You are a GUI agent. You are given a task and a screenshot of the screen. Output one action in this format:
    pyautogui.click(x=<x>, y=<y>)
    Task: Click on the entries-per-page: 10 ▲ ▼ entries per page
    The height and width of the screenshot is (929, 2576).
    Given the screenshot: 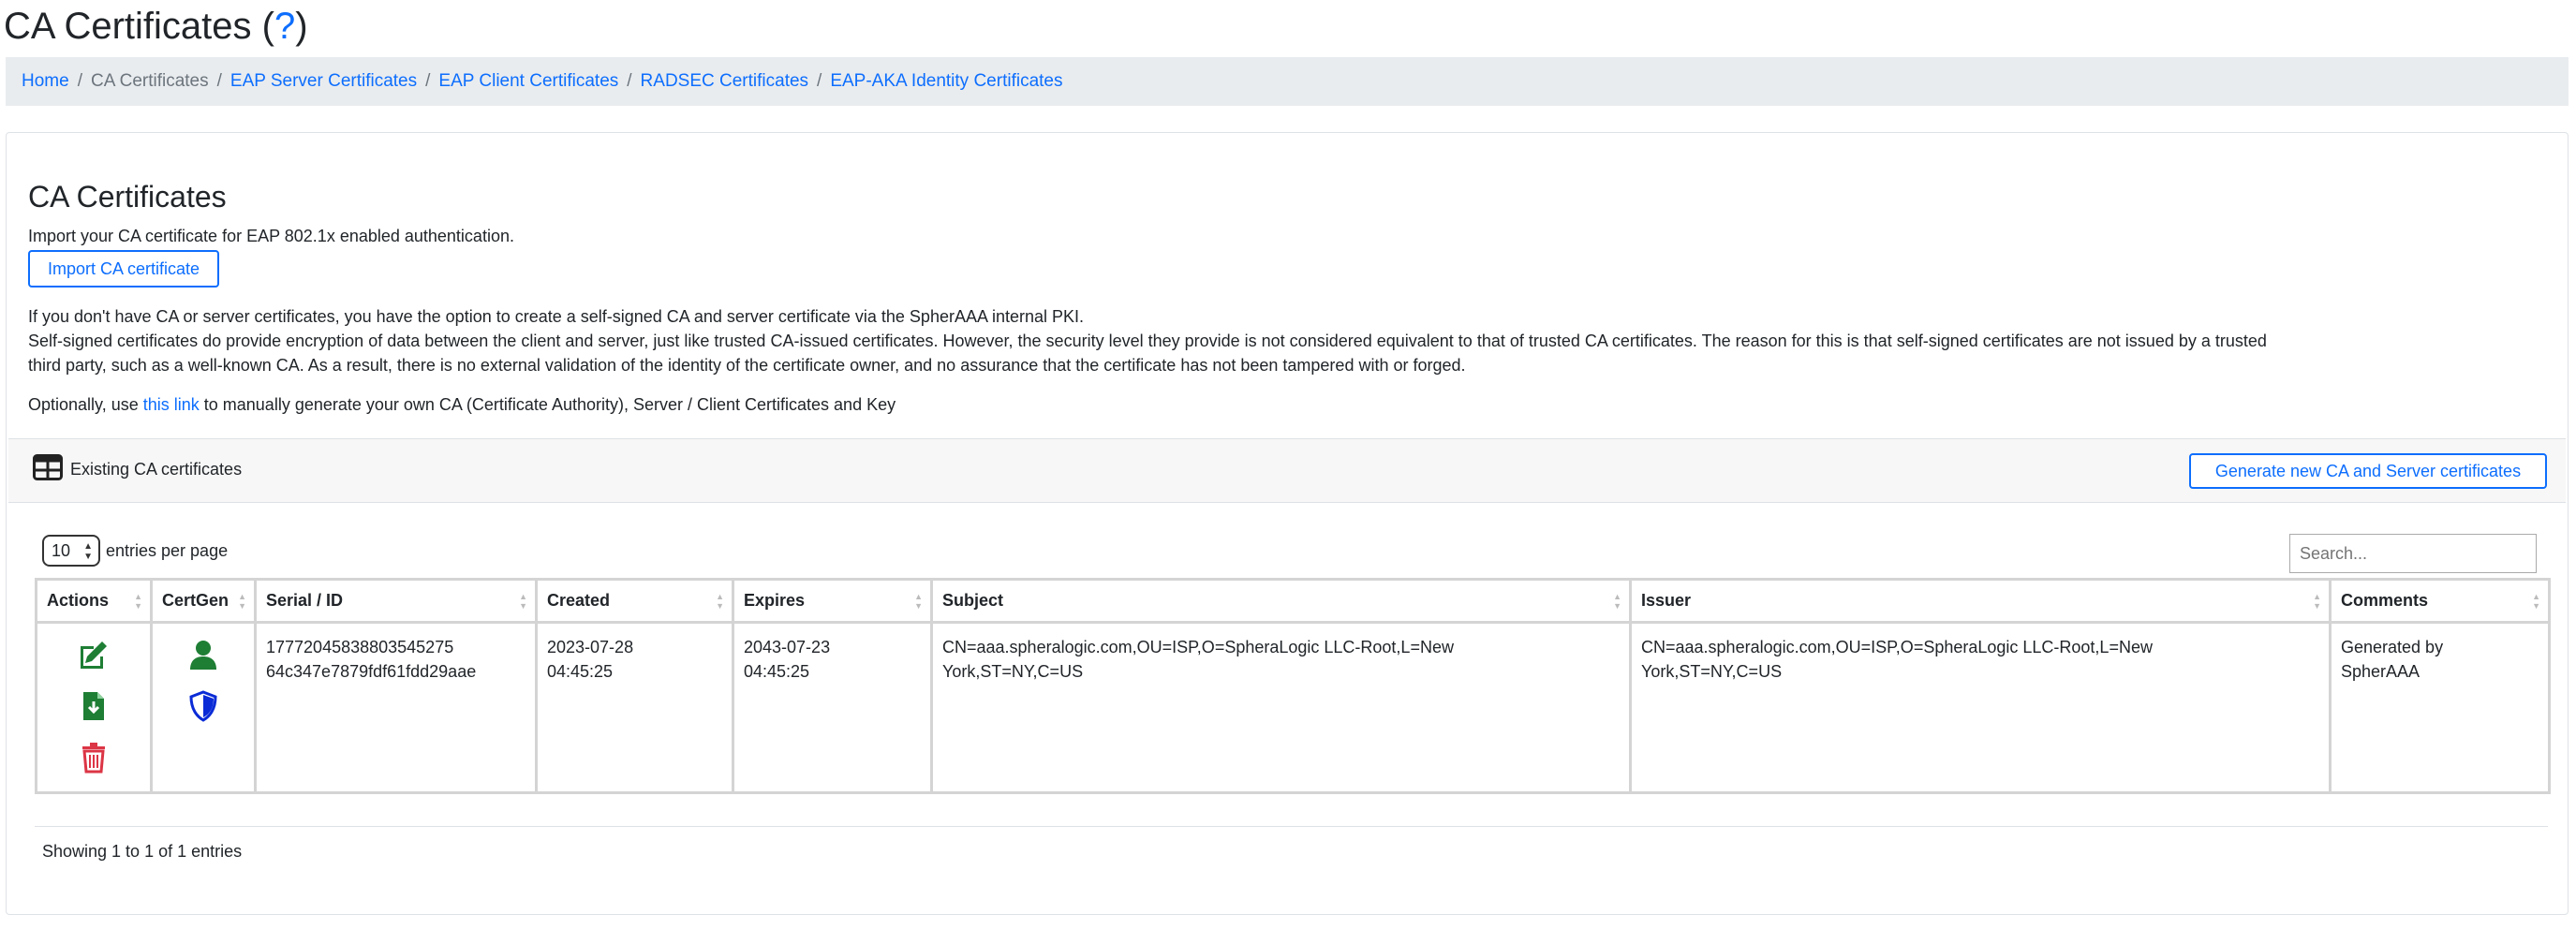 What is the action you would take?
    pyautogui.click(x=135, y=551)
    